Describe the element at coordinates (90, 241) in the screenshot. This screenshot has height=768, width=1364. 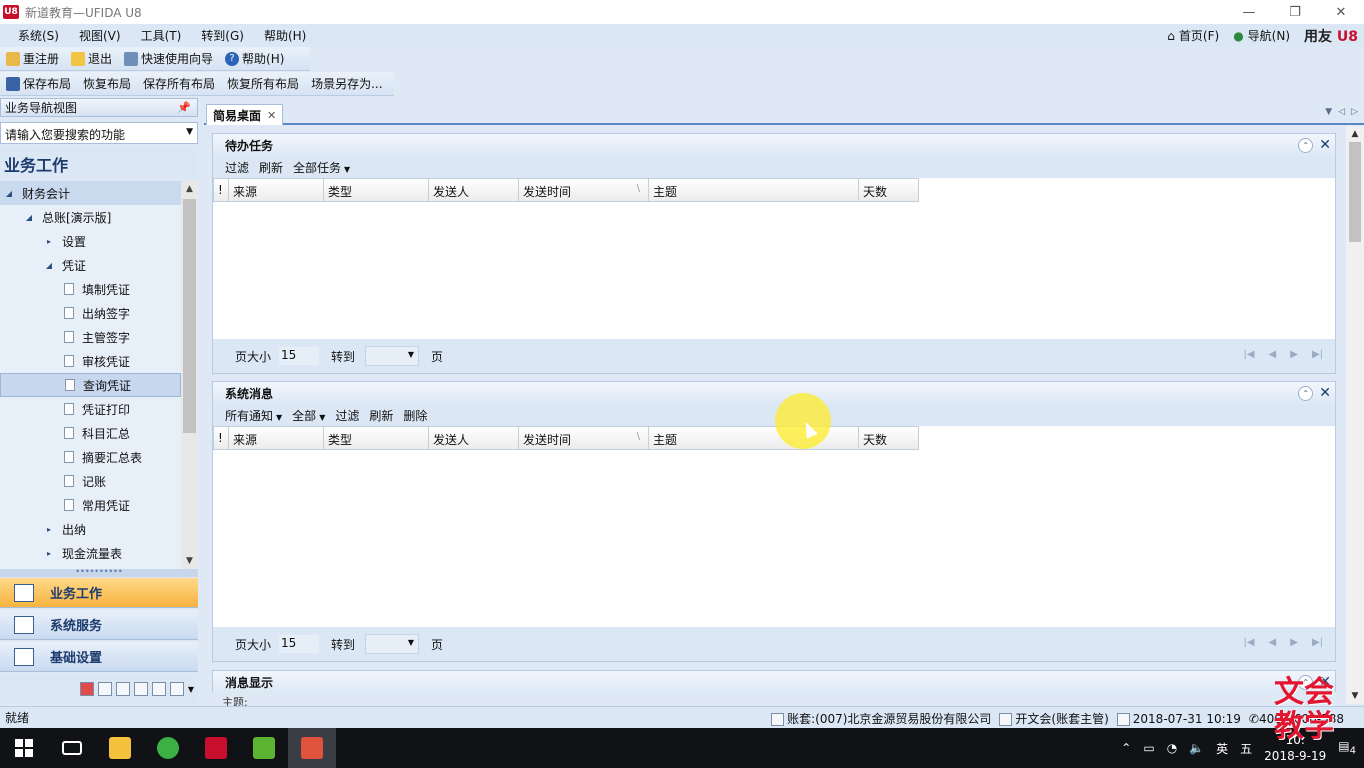
I see `nav-tree-item: ▸ 设置` at that location.